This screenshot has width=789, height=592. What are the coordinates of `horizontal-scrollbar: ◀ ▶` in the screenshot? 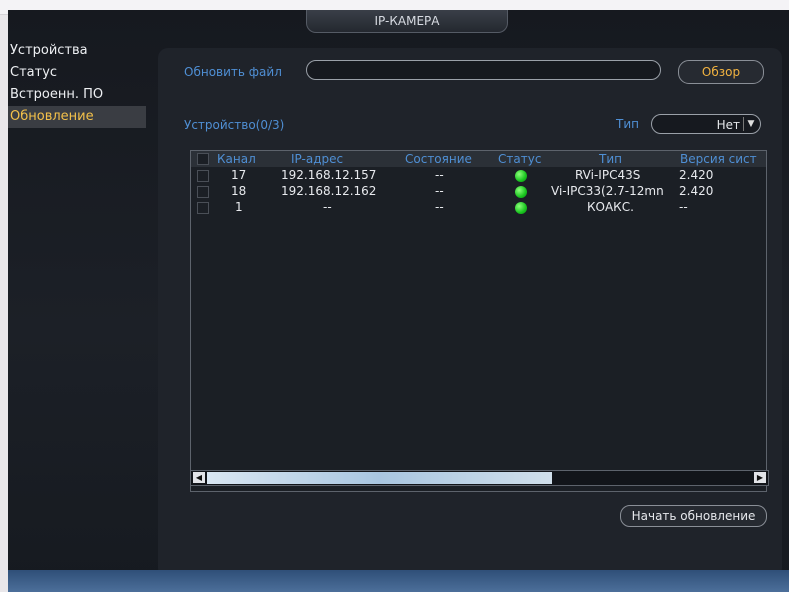 It's located at (479, 478).